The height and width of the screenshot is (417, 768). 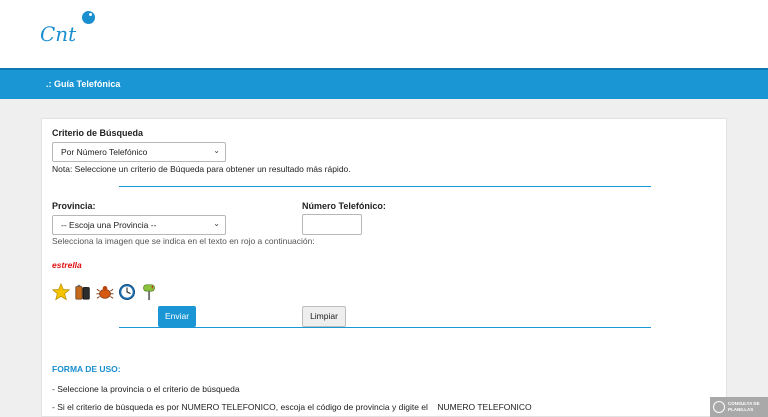 I want to click on bug-icon, so click(x=105, y=292).